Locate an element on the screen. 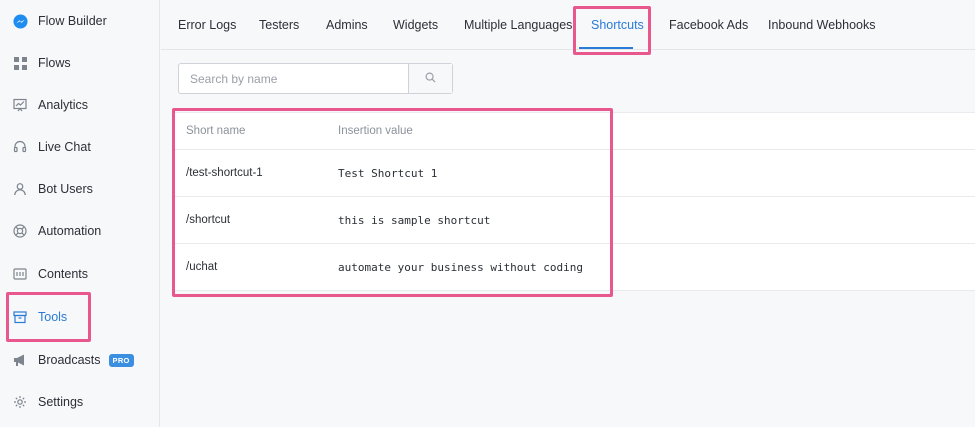 This screenshot has width=975, height=427. tab-error-logs: Error Logs is located at coordinates (207, 25).